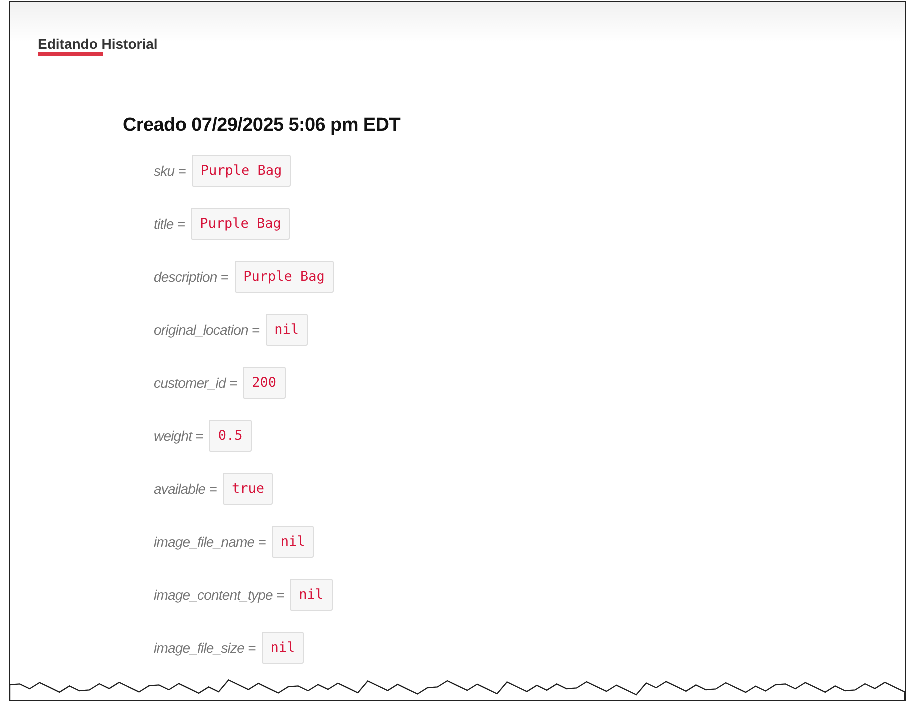 The width and height of the screenshot is (917, 712). What do you see at coordinates (230, 436) in the screenshot?
I see `field-value: 0.5` at bounding box center [230, 436].